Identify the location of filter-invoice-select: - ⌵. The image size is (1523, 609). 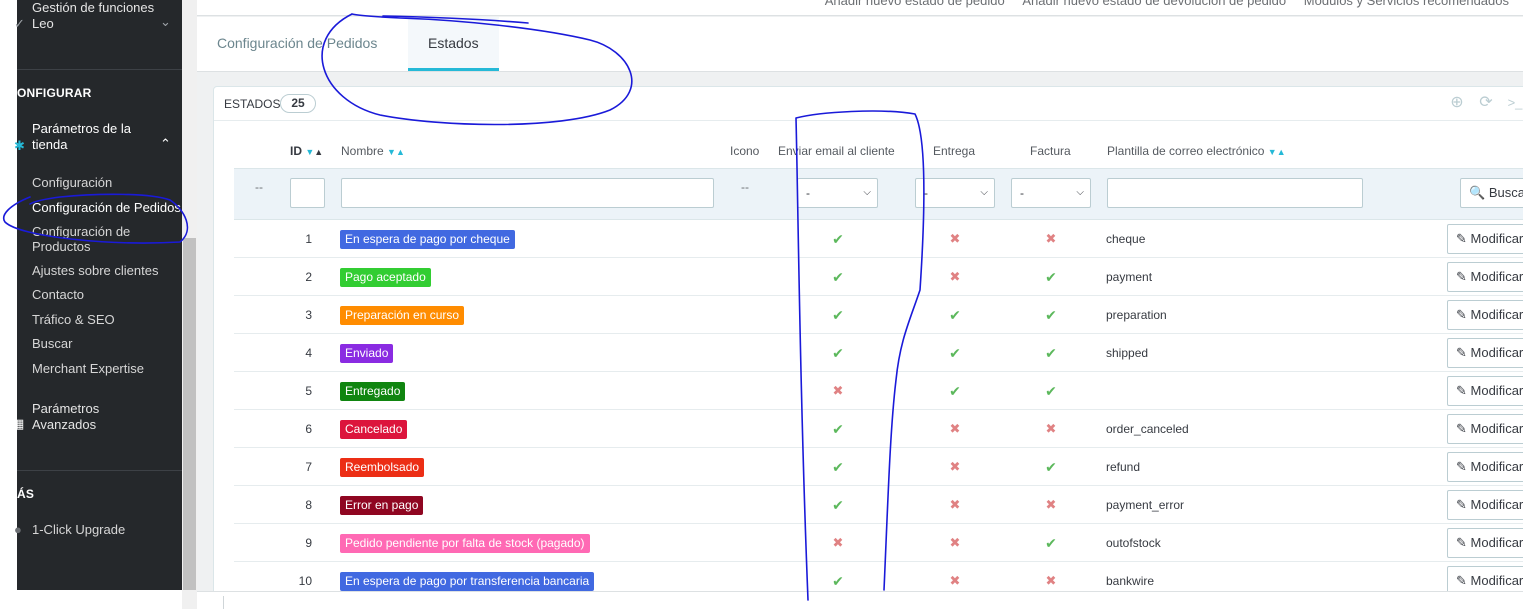
(1051, 193).